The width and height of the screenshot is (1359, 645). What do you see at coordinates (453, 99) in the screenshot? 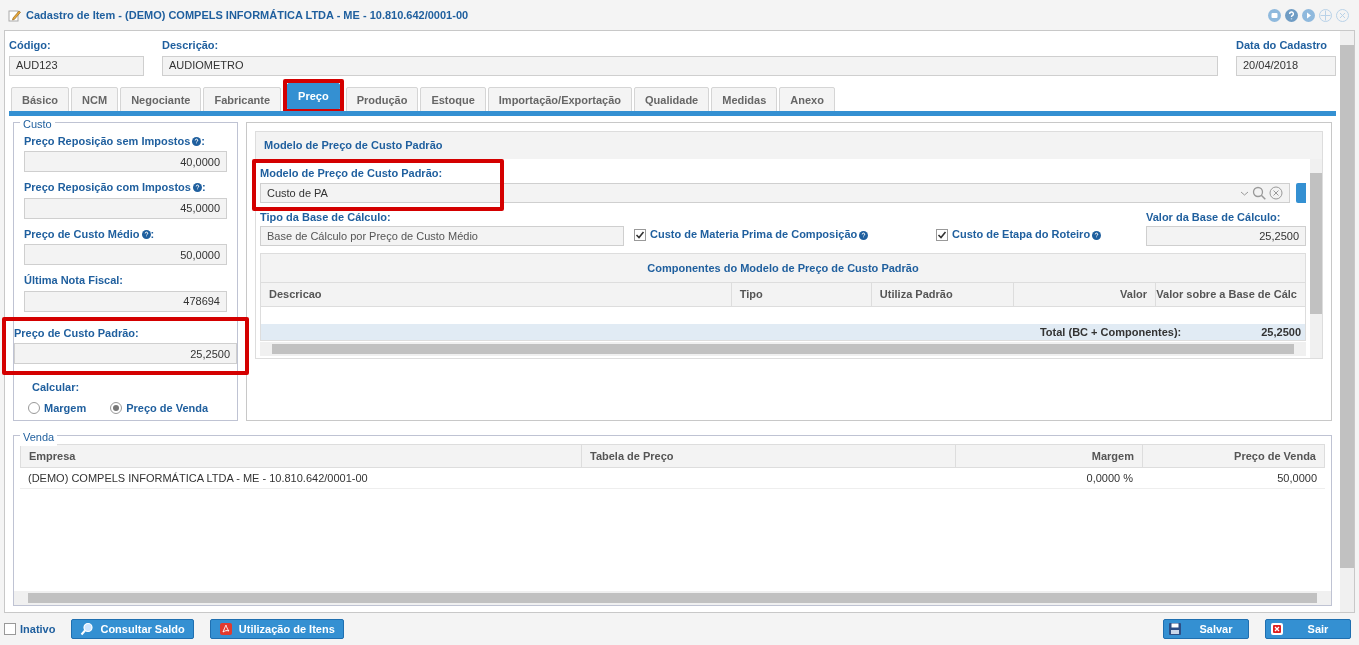
I see `tab: Estoque` at bounding box center [453, 99].